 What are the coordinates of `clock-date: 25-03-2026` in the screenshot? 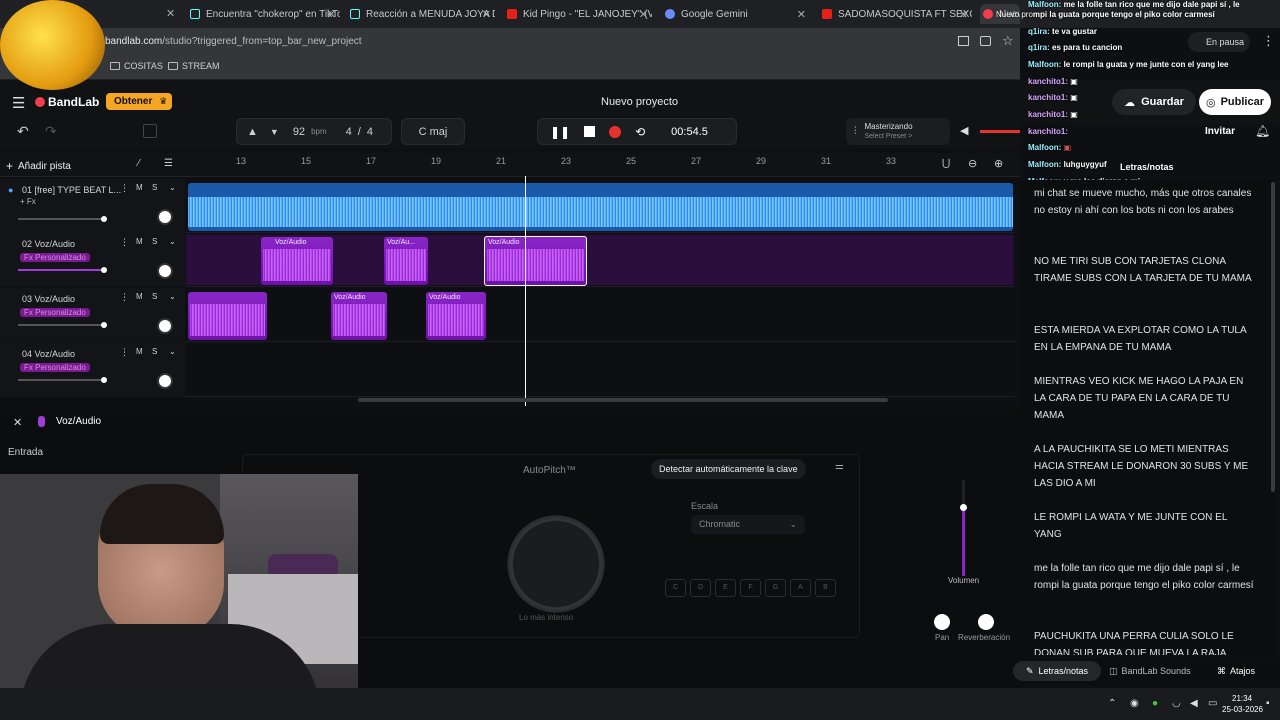 It's located at (1242, 709).